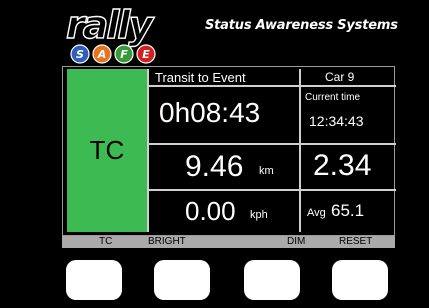  What do you see at coordinates (182, 280) in the screenshot?
I see `bright-button` at bounding box center [182, 280].